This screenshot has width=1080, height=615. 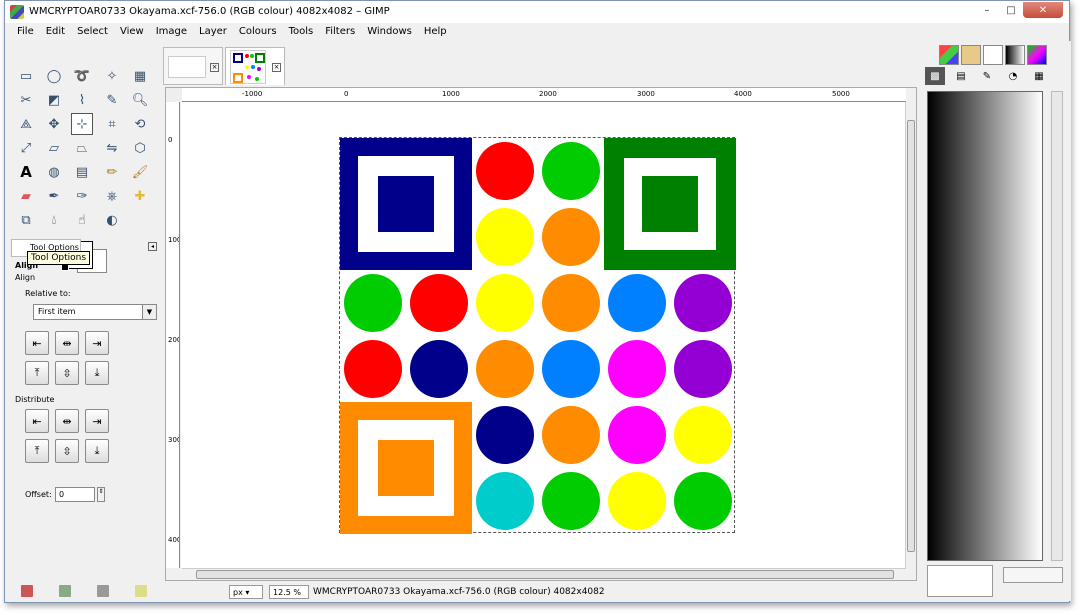 What do you see at coordinates (37, 451) in the screenshot?
I see `distribute-top-button: ⤒` at bounding box center [37, 451].